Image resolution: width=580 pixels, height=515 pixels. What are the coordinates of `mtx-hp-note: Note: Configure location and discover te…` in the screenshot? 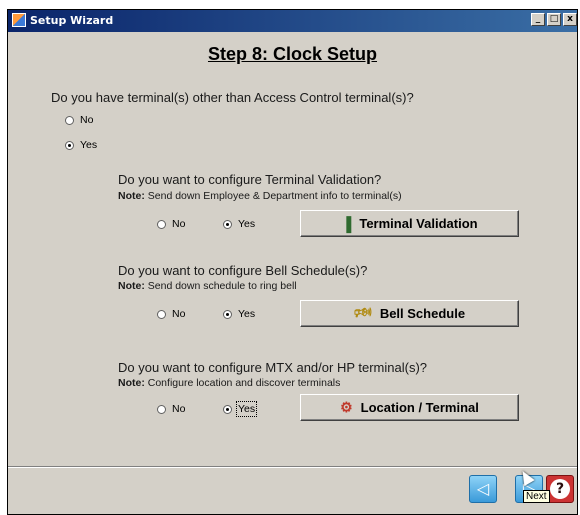 It's located at (229, 383).